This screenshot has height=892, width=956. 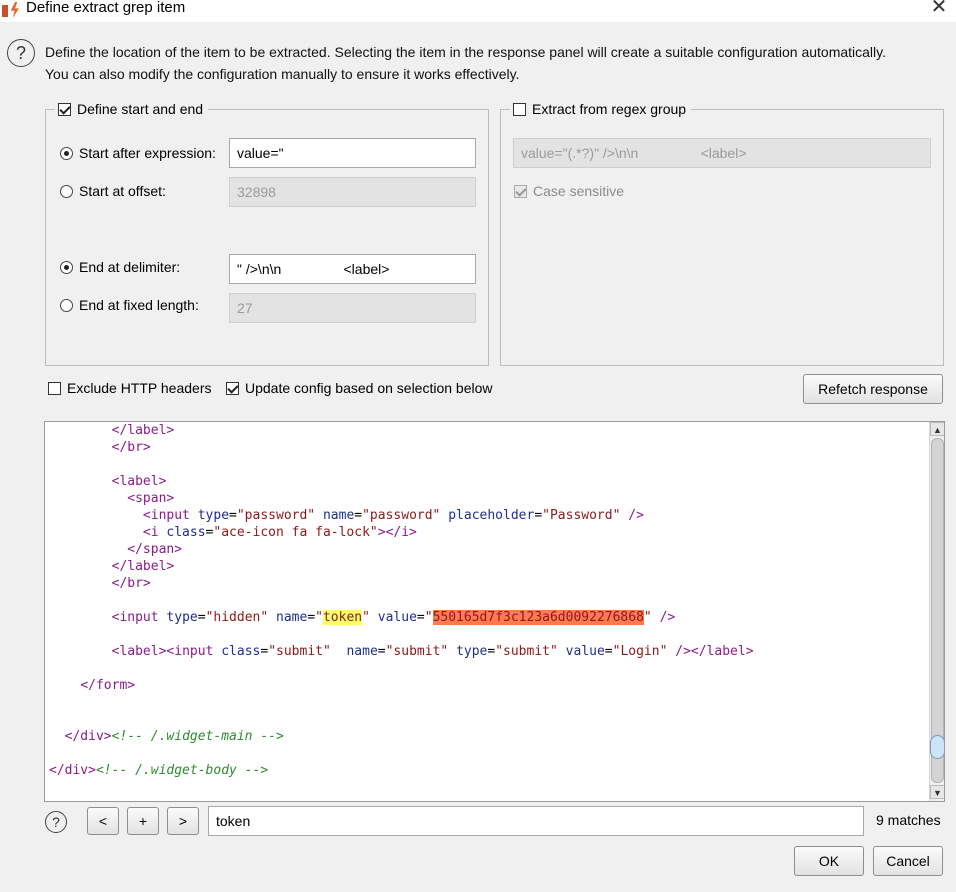 What do you see at coordinates (401, 498) in the screenshot?
I see `code-line: <span>` at bounding box center [401, 498].